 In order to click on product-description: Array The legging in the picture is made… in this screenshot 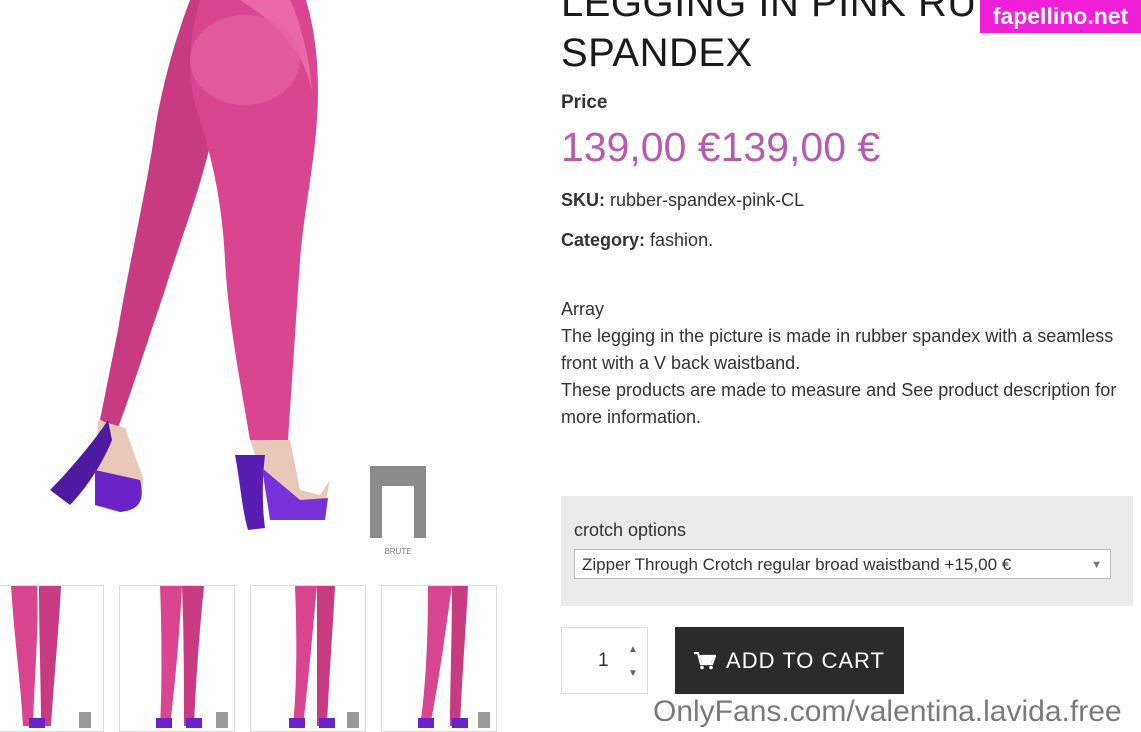, I will do `click(848, 363)`.